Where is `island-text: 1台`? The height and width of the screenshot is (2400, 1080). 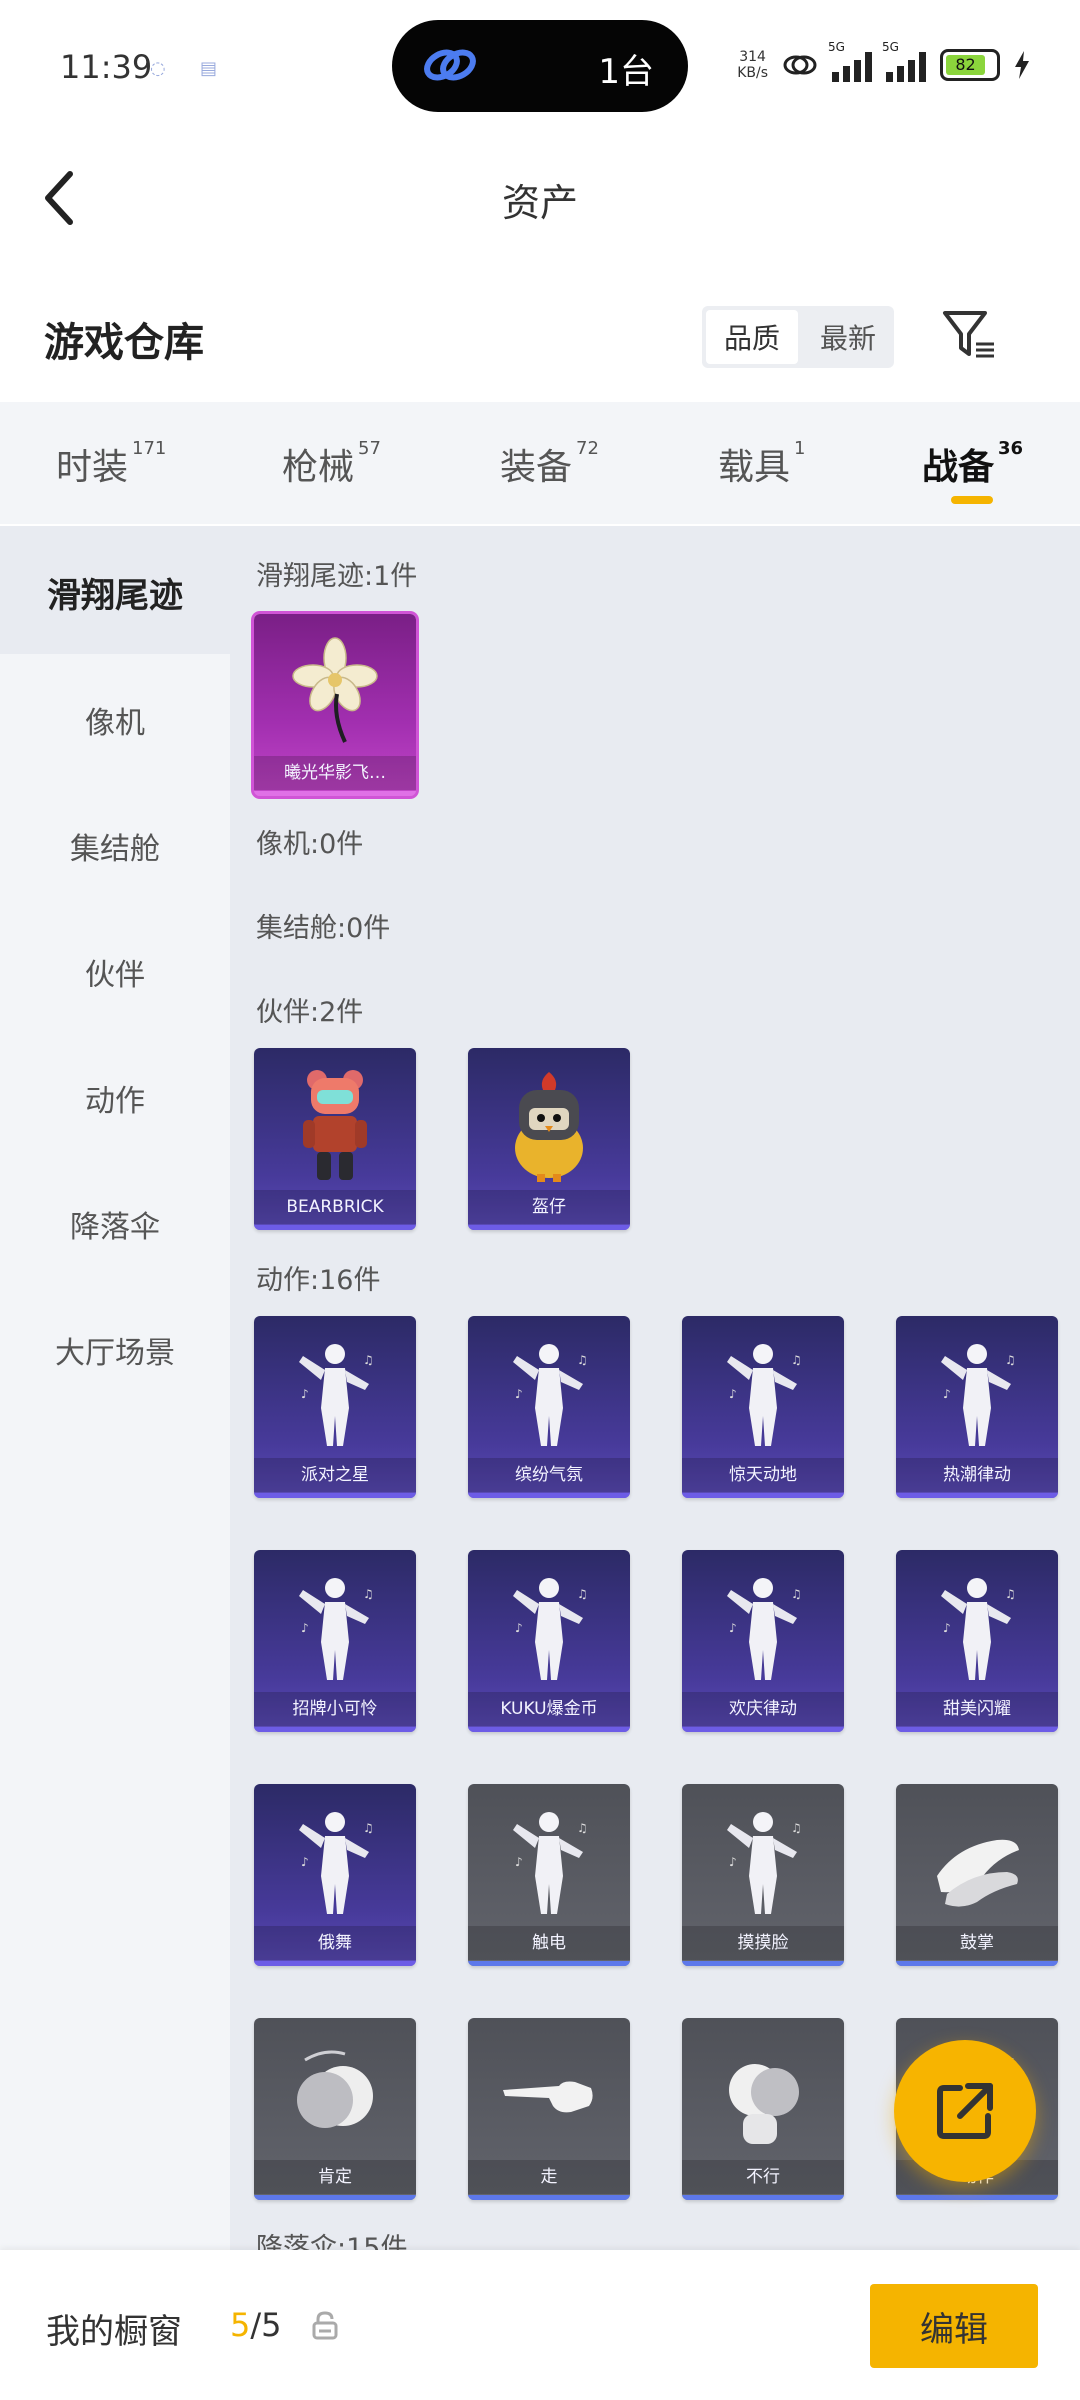
island-text: 1台 is located at coordinates (626, 72).